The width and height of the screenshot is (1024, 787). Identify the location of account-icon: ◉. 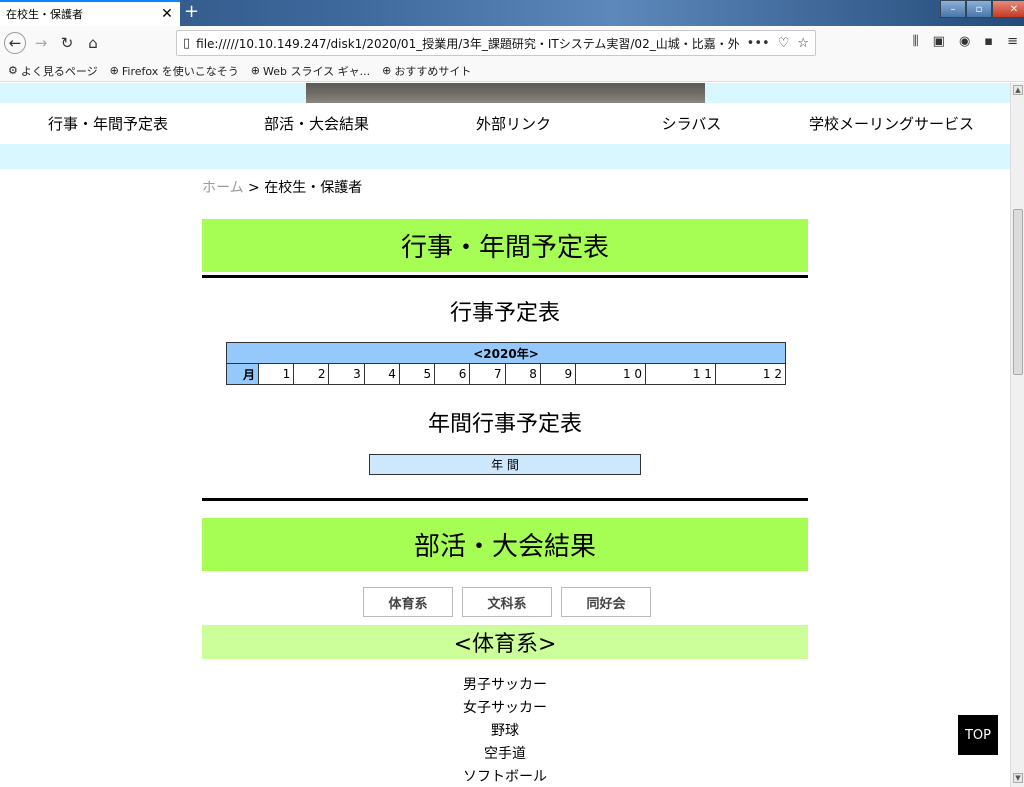
(964, 41).